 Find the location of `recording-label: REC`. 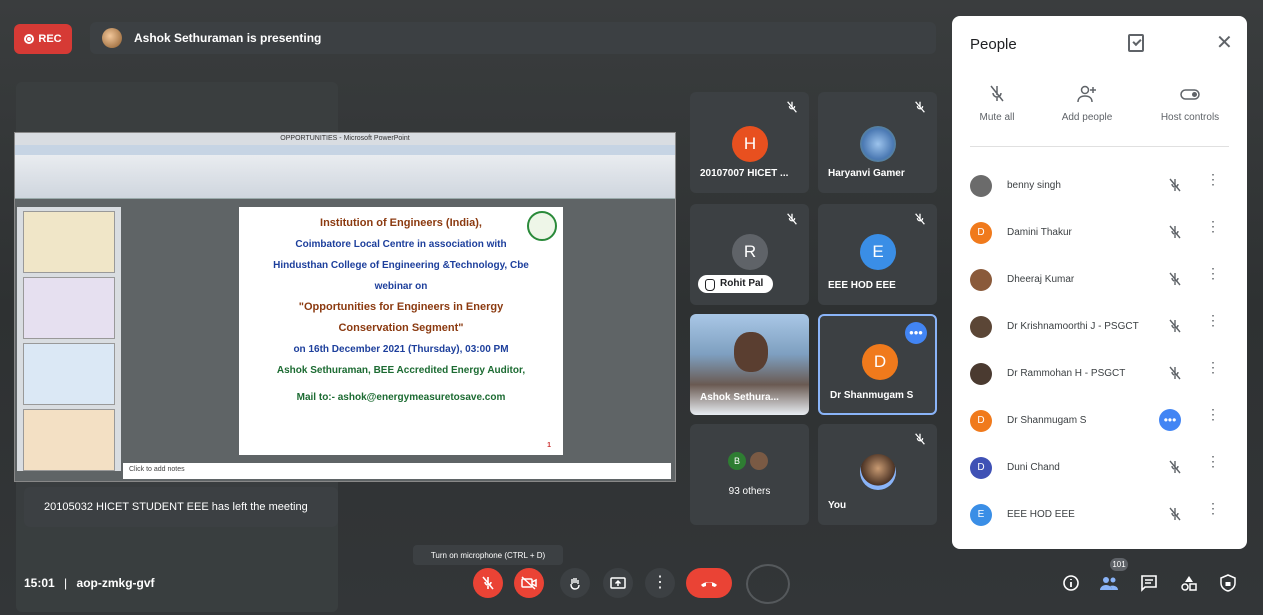

recording-label: REC is located at coordinates (50, 39).